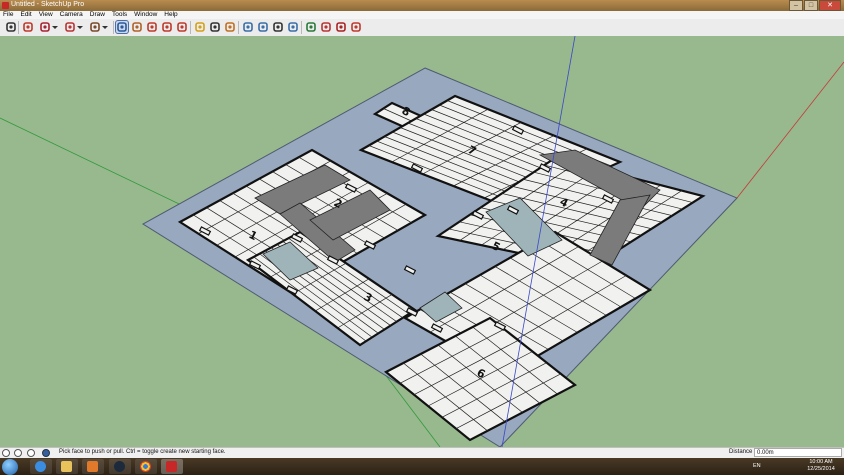  Describe the element at coordinates (356, 27) in the screenshot. I see `ruby-icon` at that location.